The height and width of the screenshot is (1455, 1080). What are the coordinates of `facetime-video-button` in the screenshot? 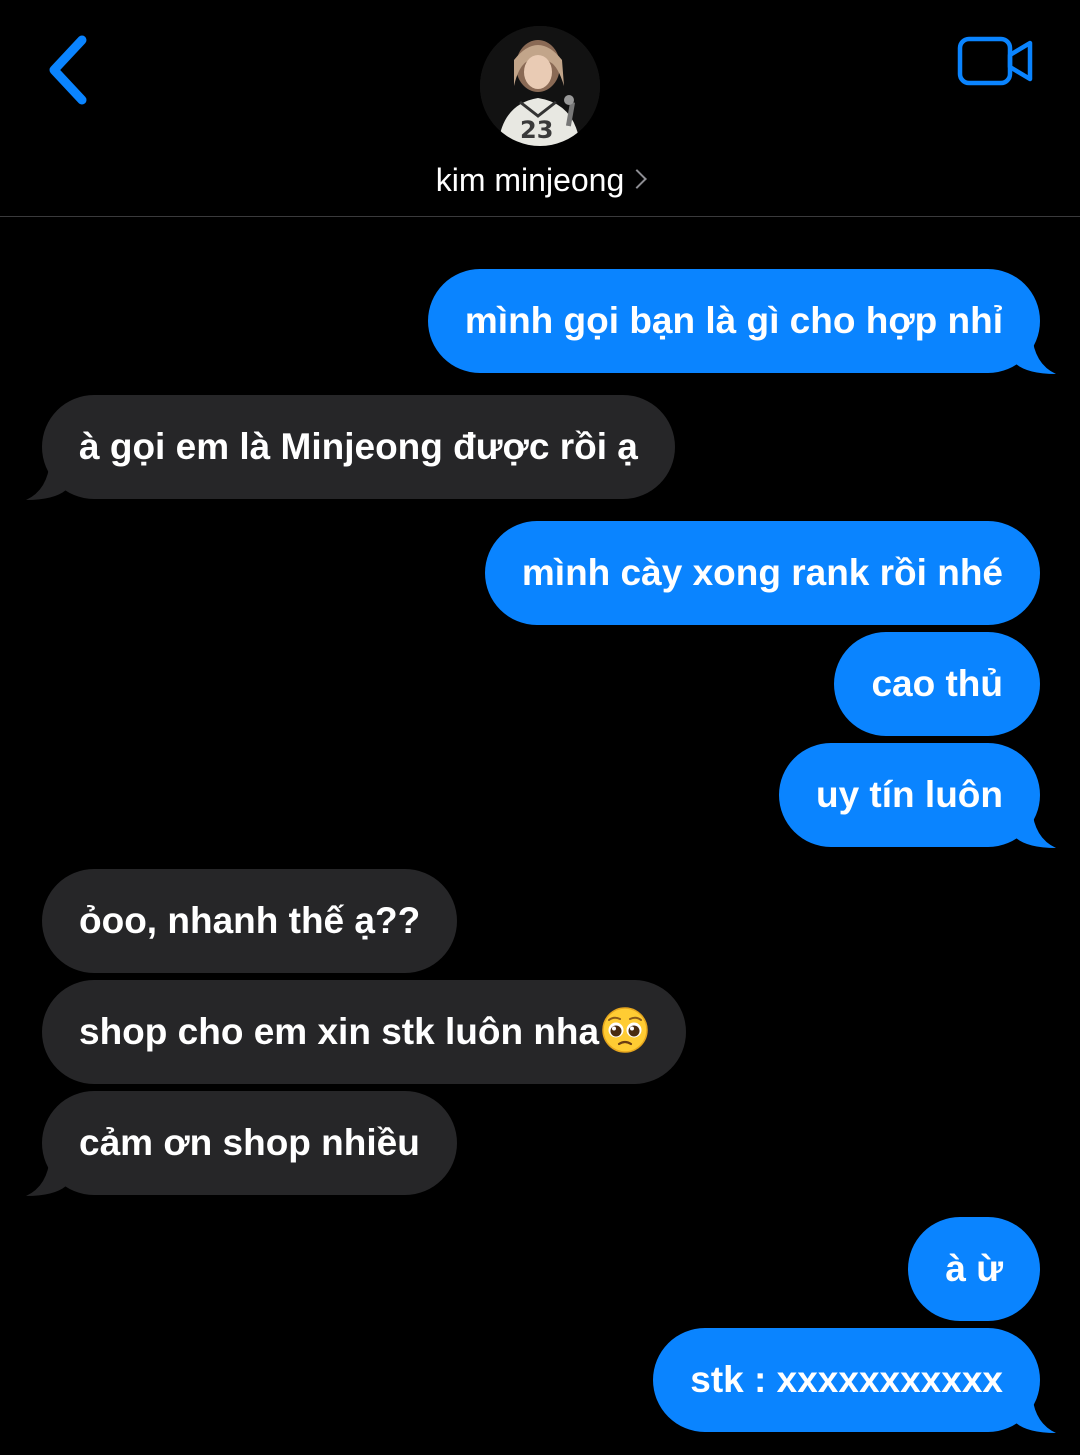 It's located at (996, 61).